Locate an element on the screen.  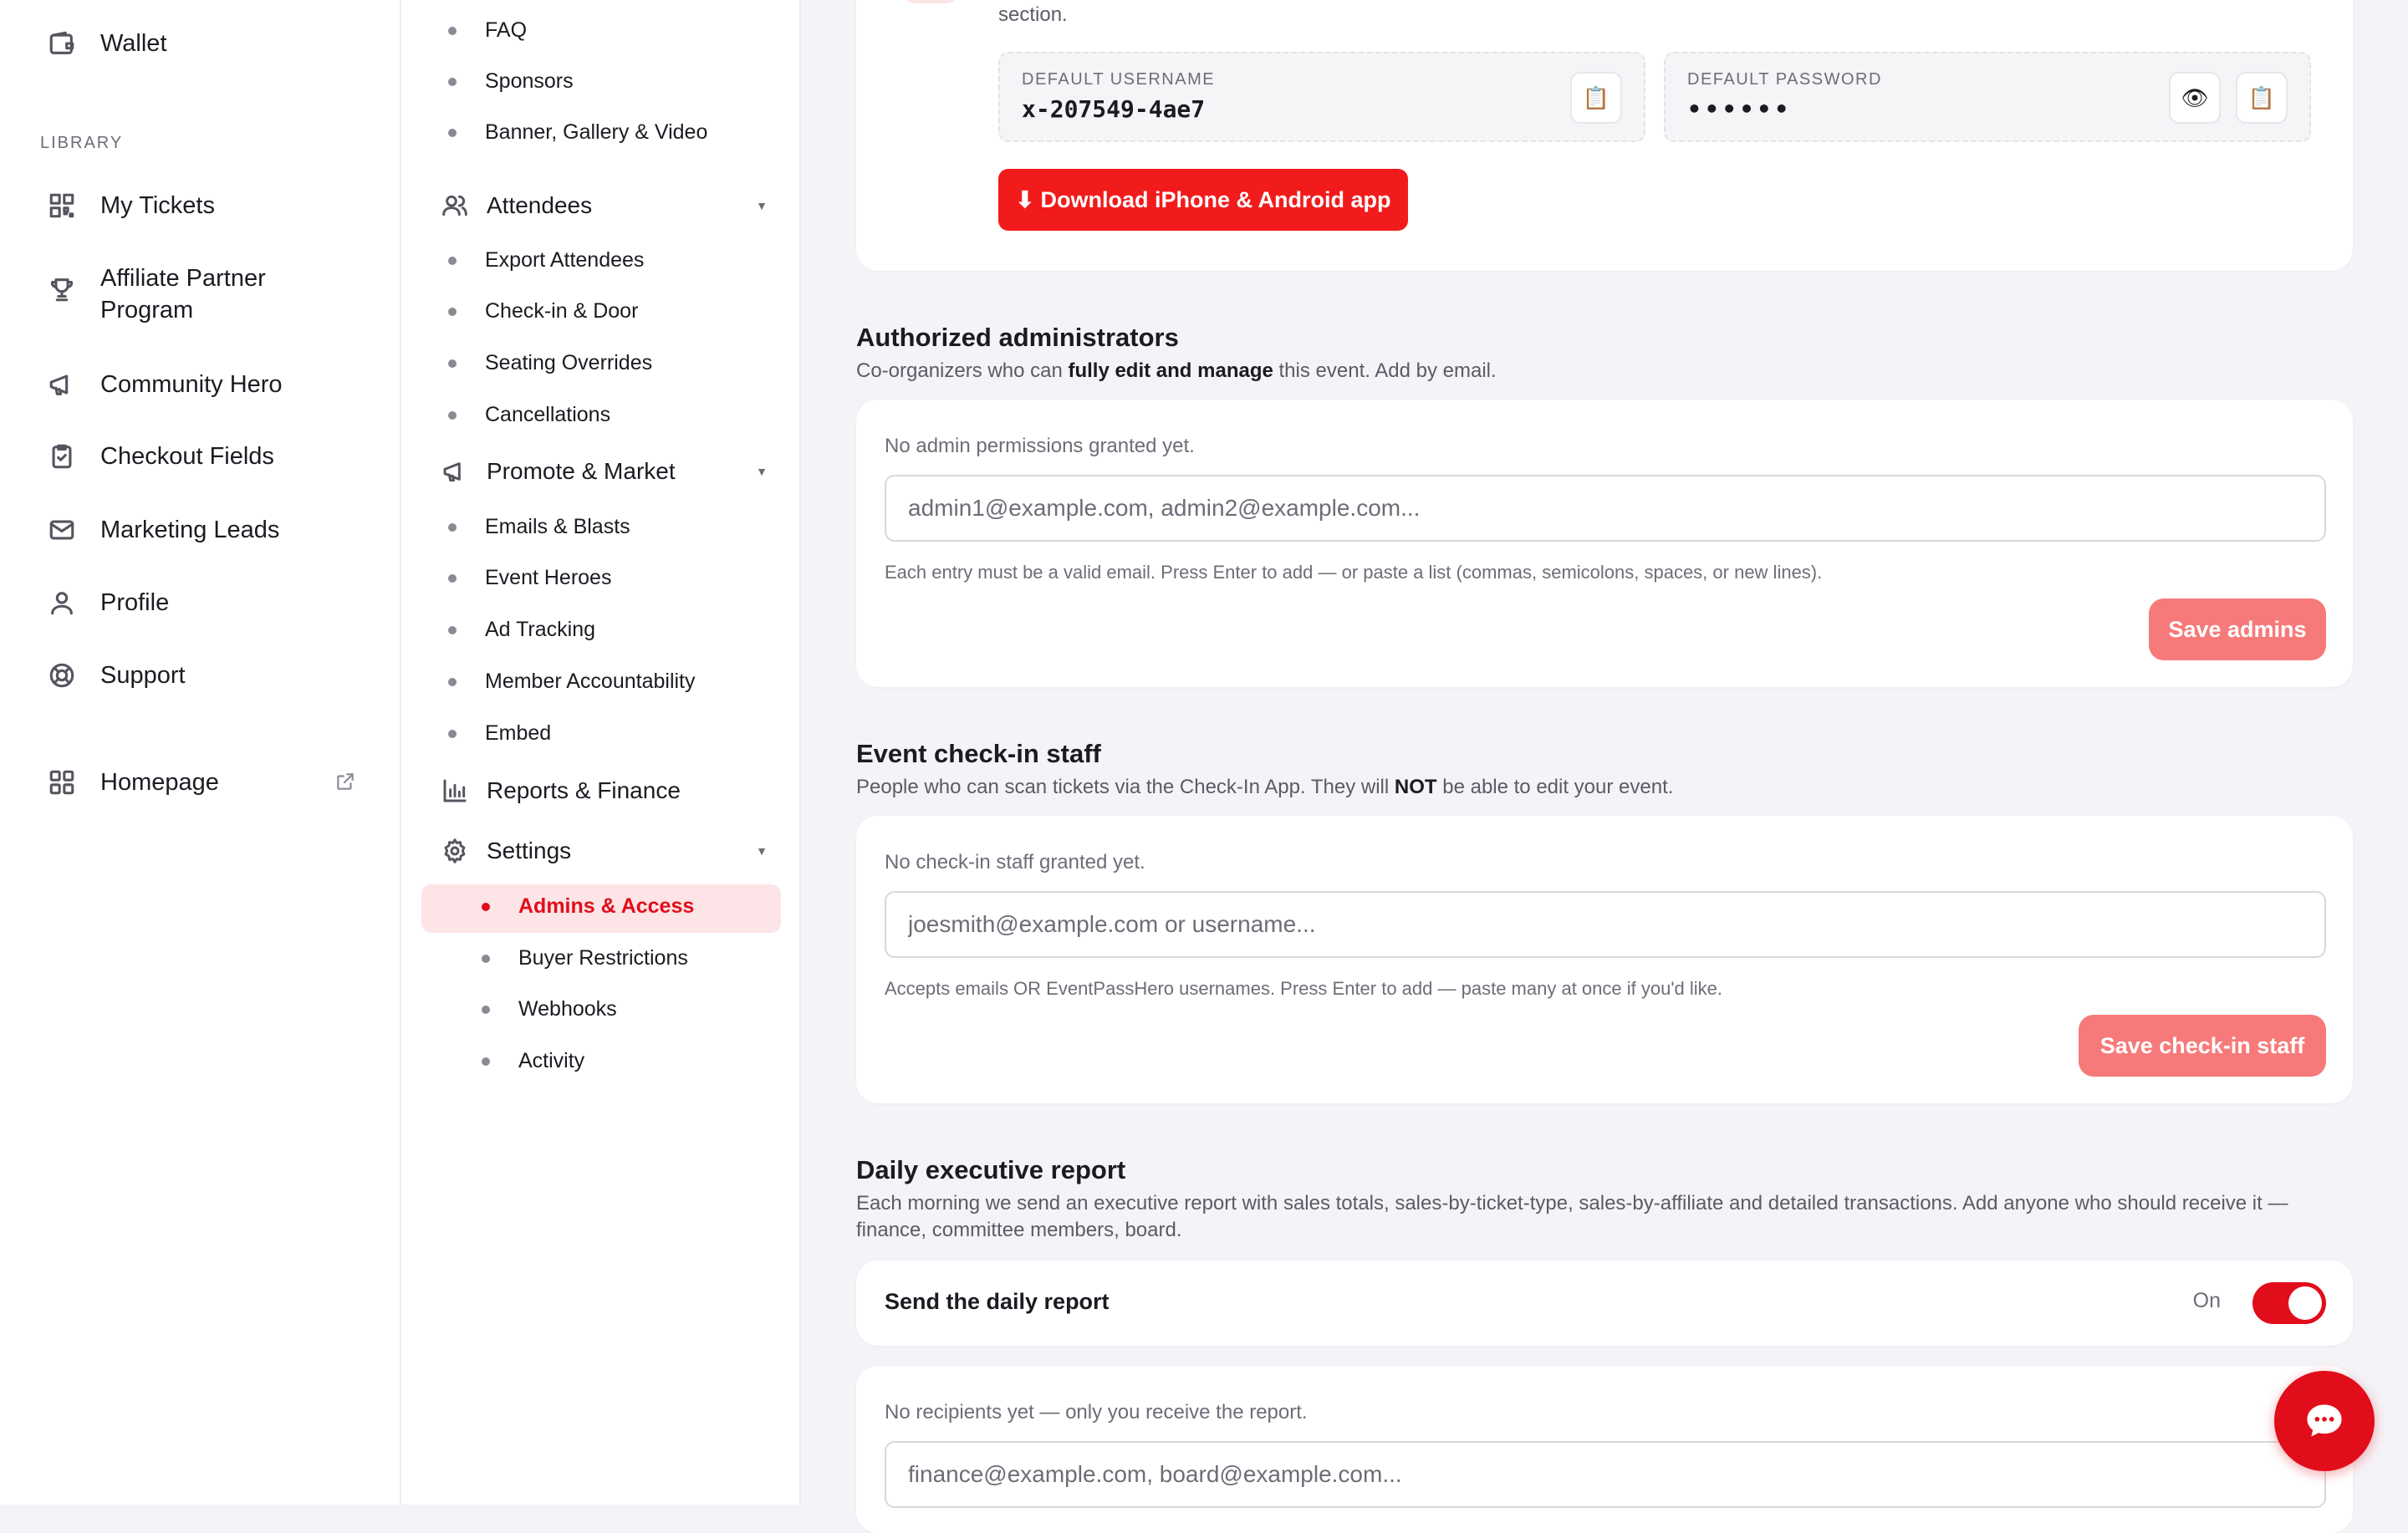
show-password-button: 👁 is located at coordinates (2195, 98).